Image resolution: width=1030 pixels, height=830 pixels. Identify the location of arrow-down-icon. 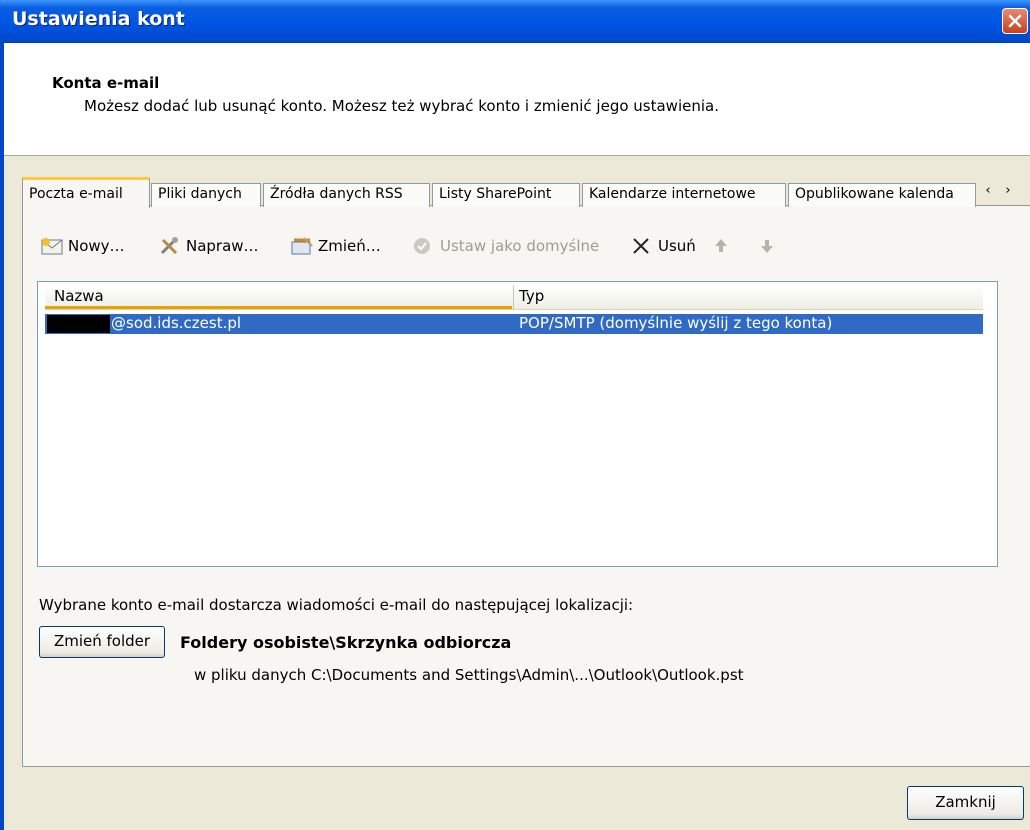
(767, 246).